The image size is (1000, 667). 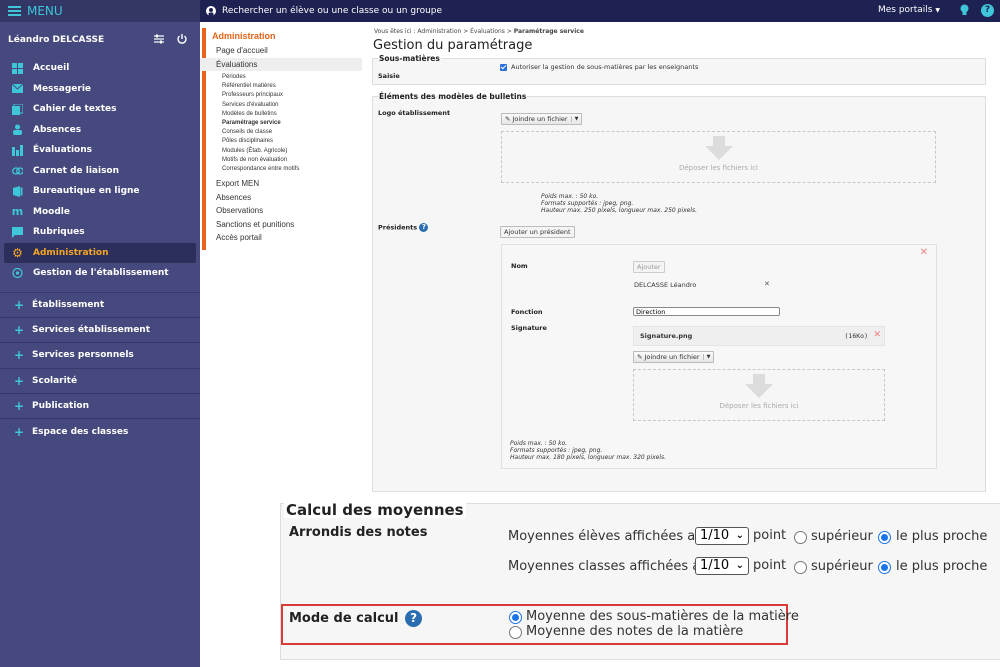 I want to click on sidebar-item-cahier-de-textes: Cahier de textes, so click(x=100, y=109).